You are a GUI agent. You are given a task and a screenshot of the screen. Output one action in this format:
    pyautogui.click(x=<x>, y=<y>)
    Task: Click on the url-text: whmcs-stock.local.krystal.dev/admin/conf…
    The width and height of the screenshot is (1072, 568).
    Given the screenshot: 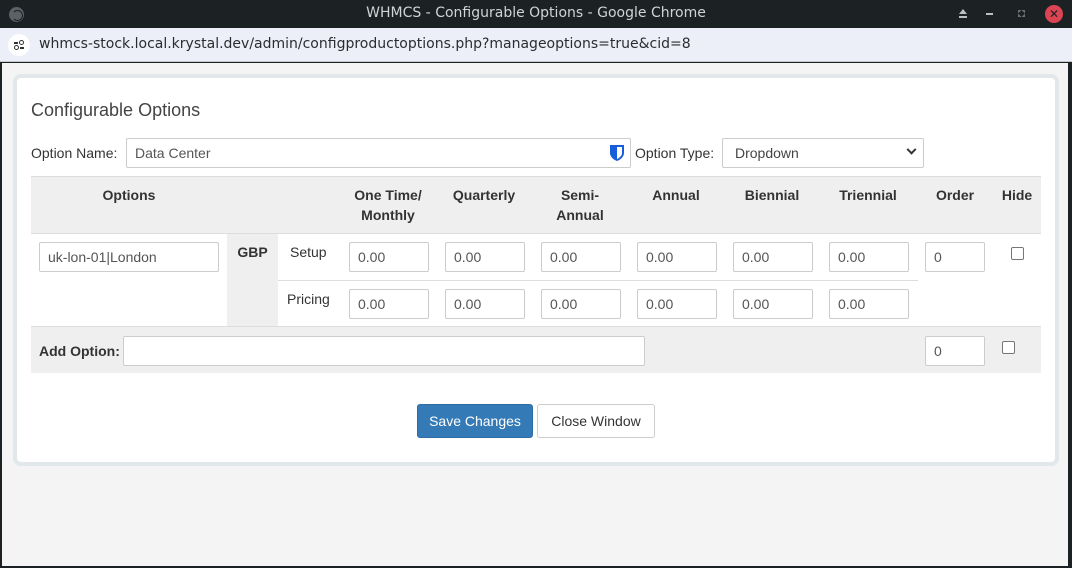 What is the action you would take?
    pyautogui.click(x=365, y=44)
    